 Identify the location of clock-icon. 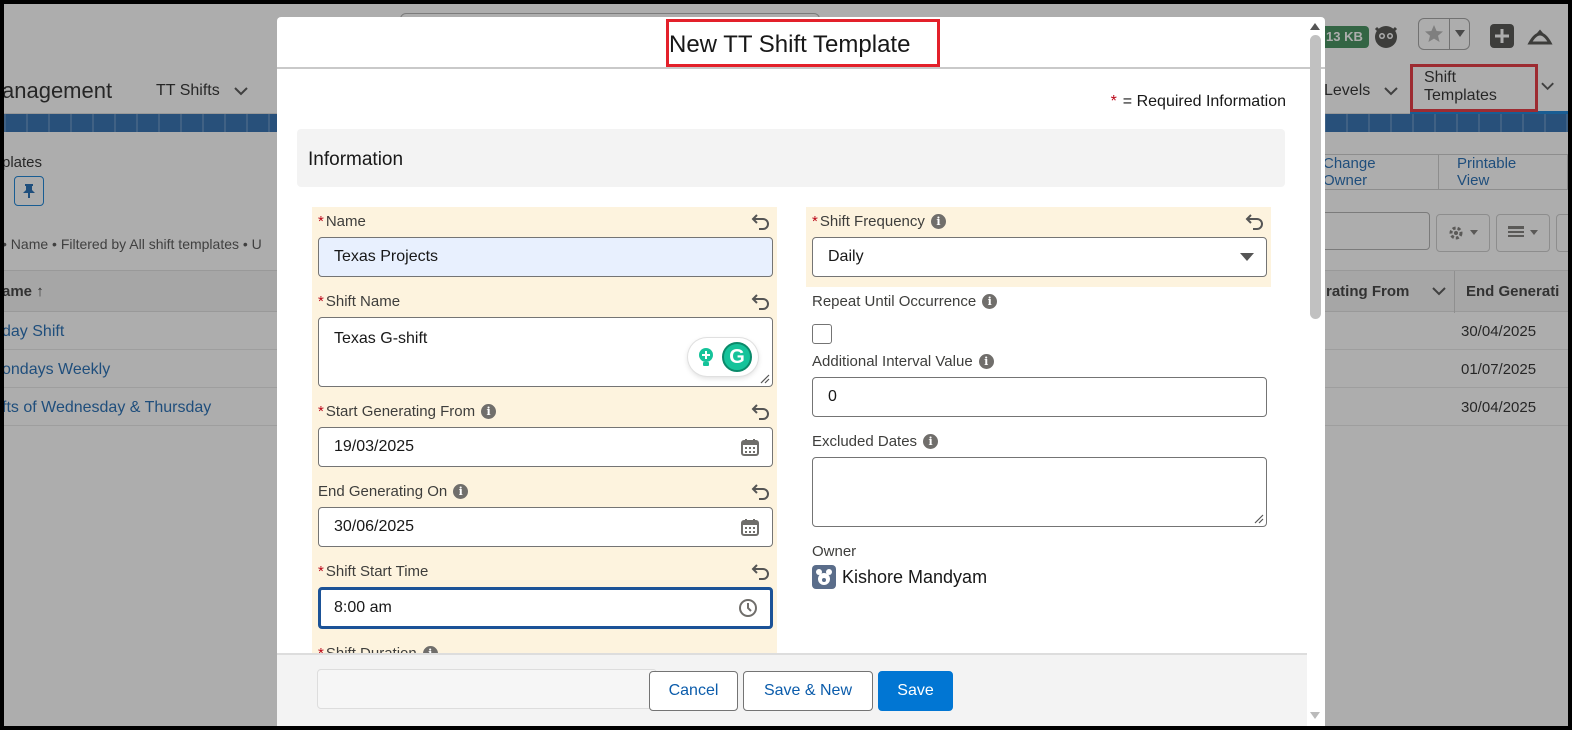
(748, 608).